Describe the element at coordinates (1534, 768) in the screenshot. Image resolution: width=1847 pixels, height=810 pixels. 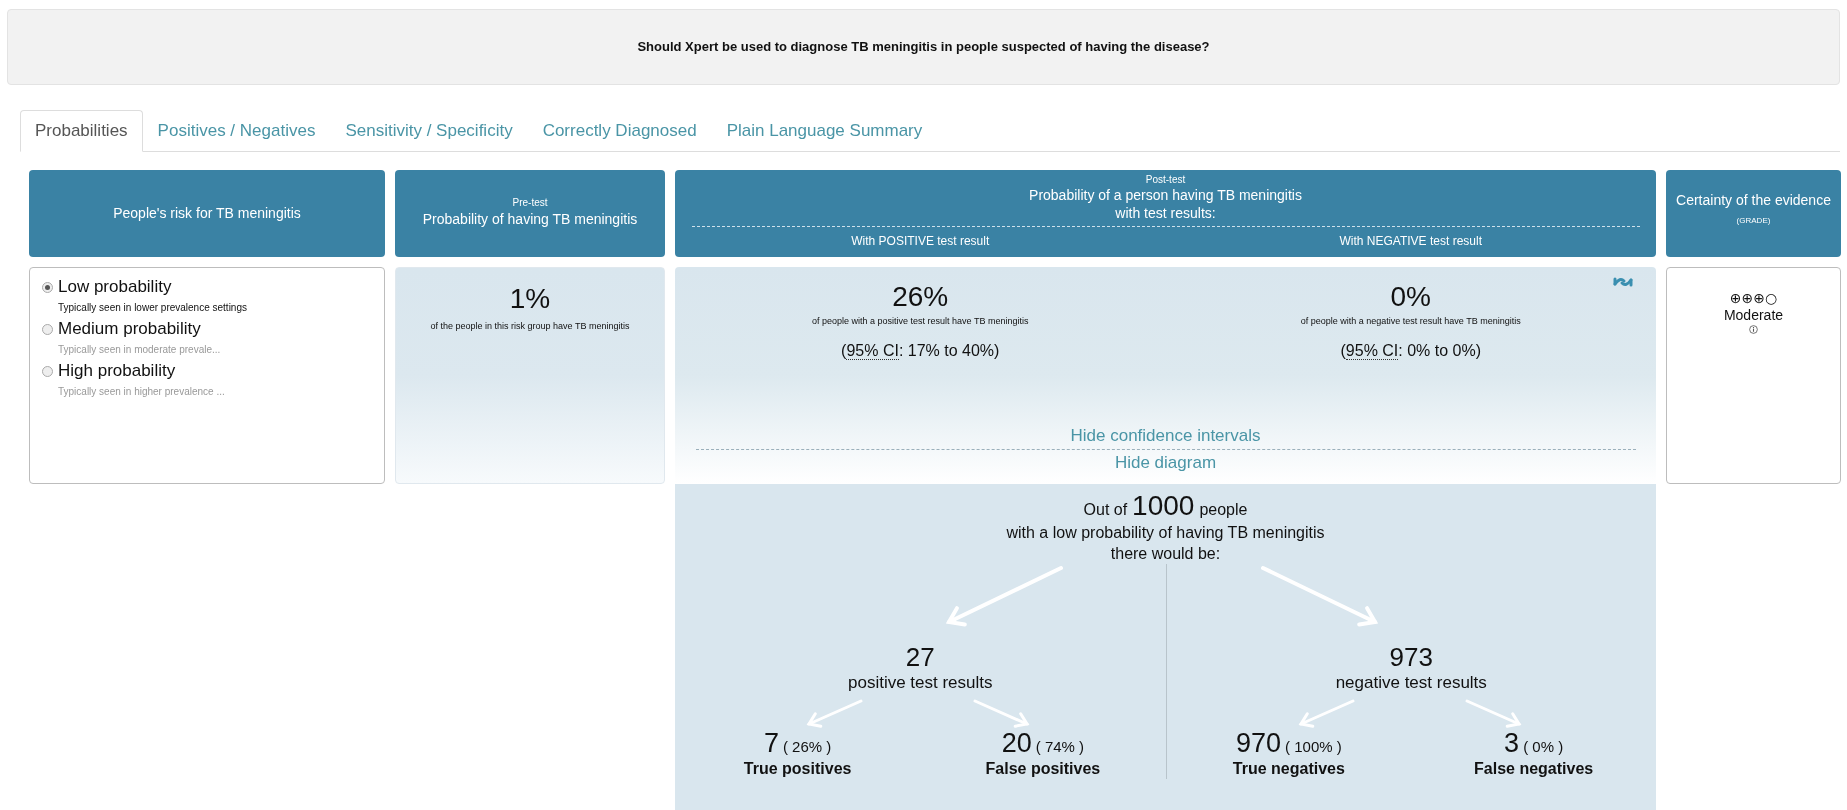
I see `outcome-label: False negatives` at that location.